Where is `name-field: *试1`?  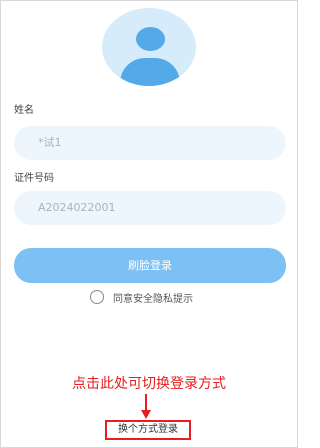 name-field: *试1 is located at coordinates (150, 143).